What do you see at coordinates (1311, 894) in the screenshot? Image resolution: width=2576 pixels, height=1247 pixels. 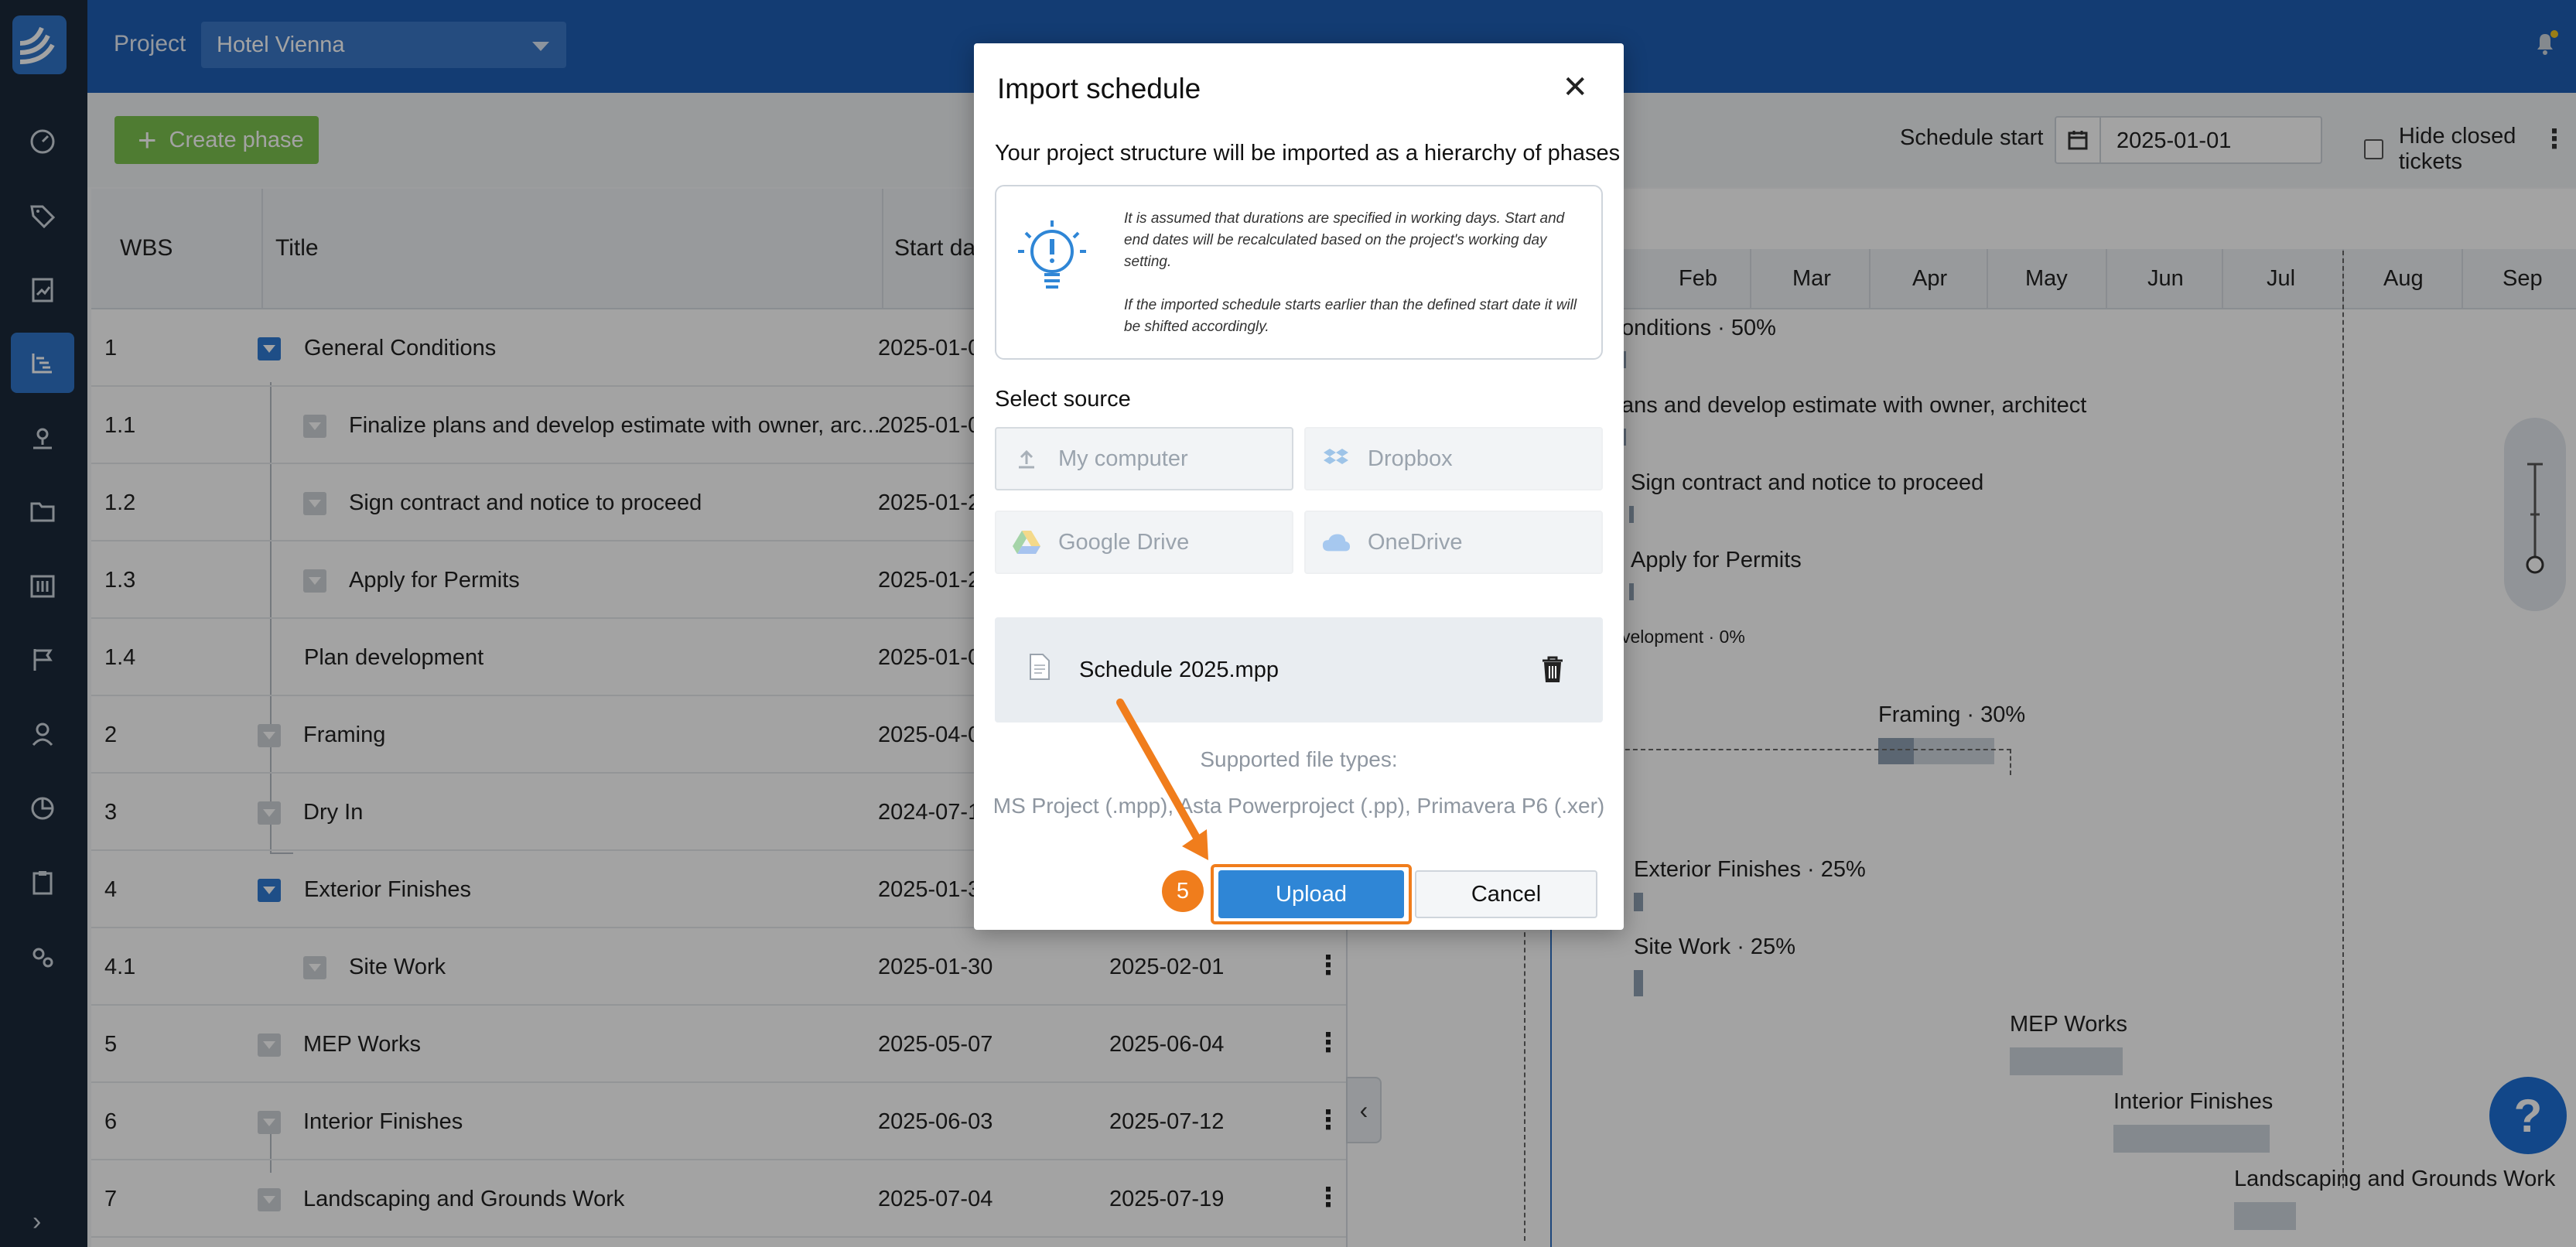 I see `upload-button: Upload` at bounding box center [1311, 894].